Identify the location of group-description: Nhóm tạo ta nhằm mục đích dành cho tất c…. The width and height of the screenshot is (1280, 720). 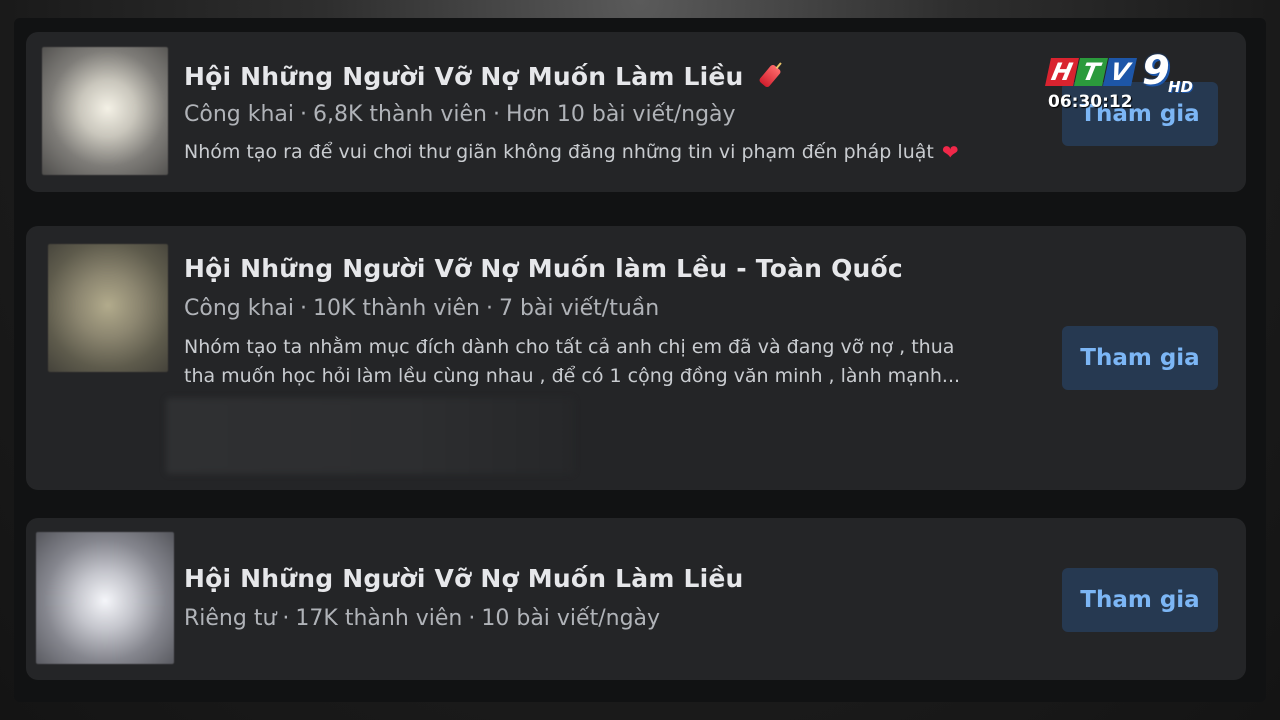
(572, 362).